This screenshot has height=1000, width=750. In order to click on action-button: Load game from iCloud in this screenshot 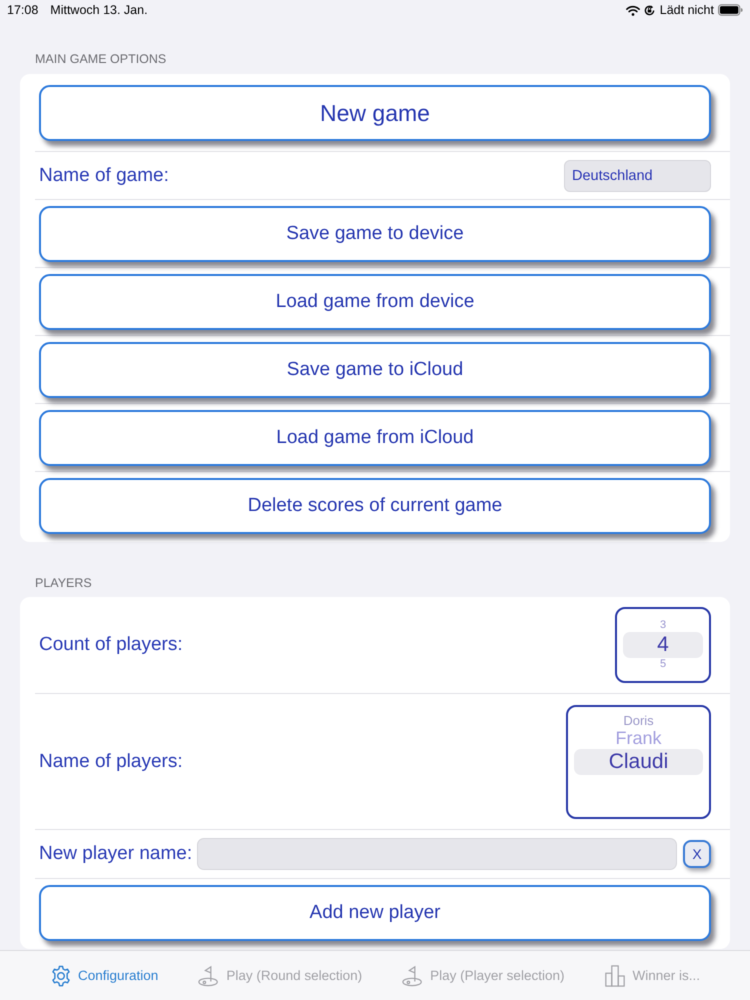, I will do `click(375, 438)`.